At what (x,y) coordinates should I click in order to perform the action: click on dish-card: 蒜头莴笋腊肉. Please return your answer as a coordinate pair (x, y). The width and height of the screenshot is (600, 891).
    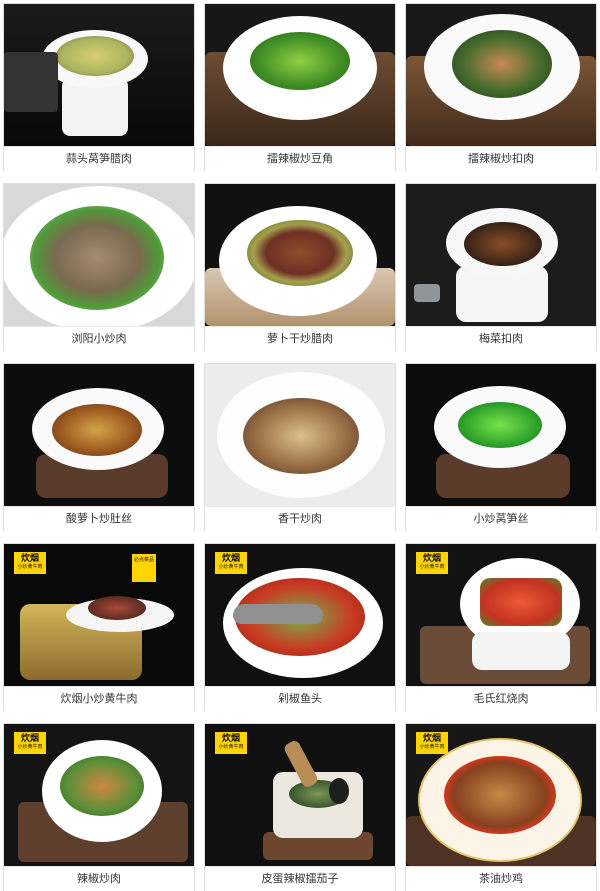
    Looking at the image, I should click on (99, 87).